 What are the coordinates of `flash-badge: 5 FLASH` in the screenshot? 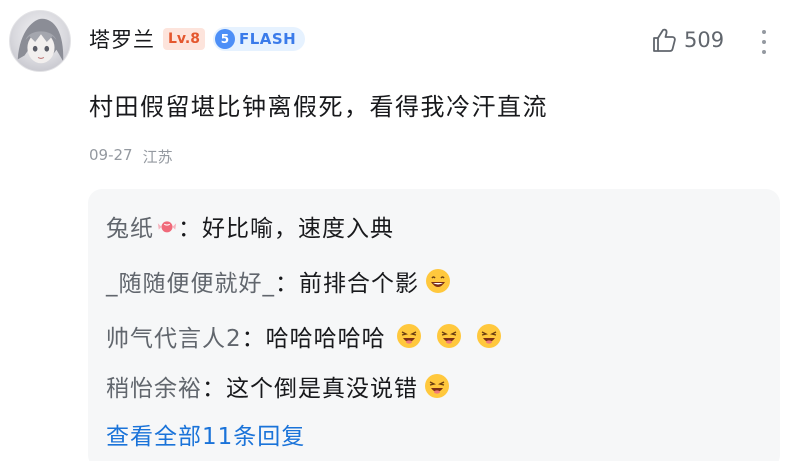 It's located at (259, 39).